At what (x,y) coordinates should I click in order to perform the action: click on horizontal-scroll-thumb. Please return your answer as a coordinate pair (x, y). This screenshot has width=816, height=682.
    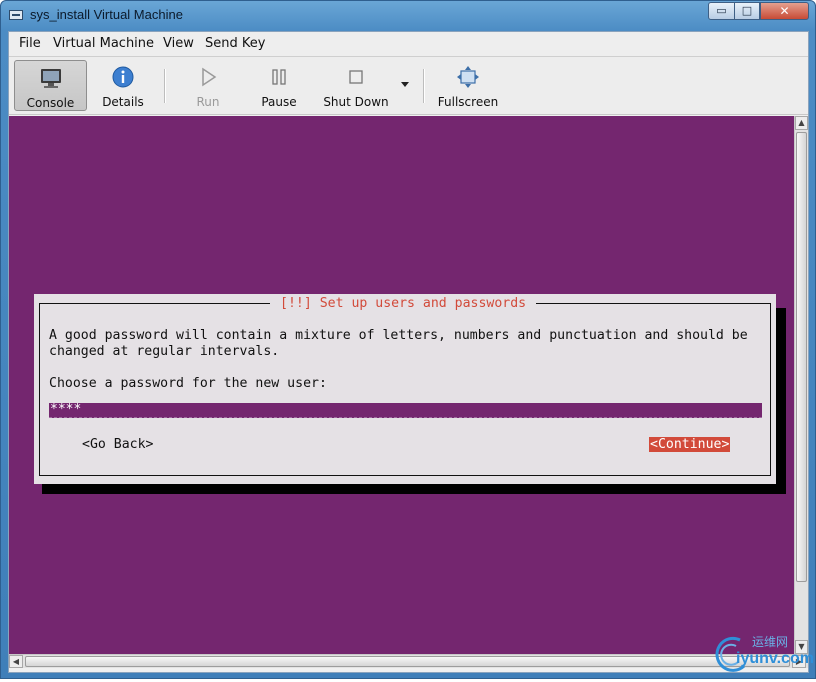
    Looking at the image, I should click on (407, 661).